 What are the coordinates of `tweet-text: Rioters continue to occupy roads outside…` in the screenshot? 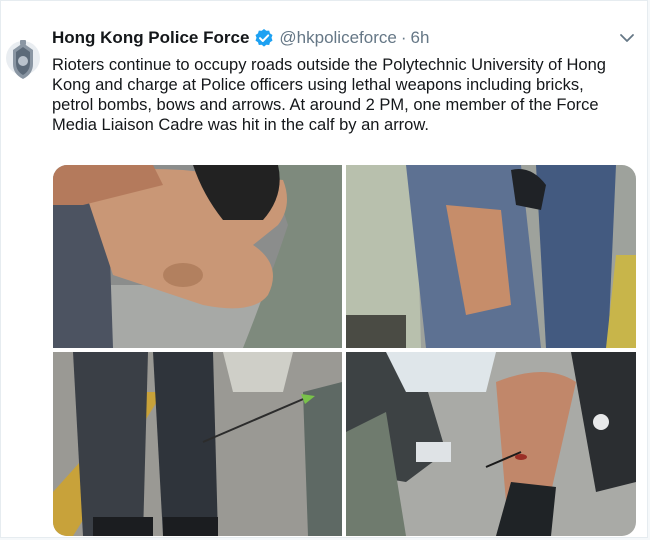 It's located at (344, 95).